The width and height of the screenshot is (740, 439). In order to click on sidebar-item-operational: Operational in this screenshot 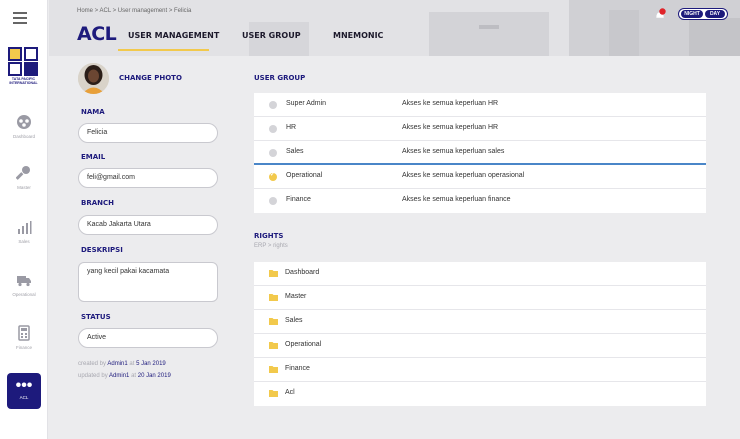, I will do `click(24, 292)`.